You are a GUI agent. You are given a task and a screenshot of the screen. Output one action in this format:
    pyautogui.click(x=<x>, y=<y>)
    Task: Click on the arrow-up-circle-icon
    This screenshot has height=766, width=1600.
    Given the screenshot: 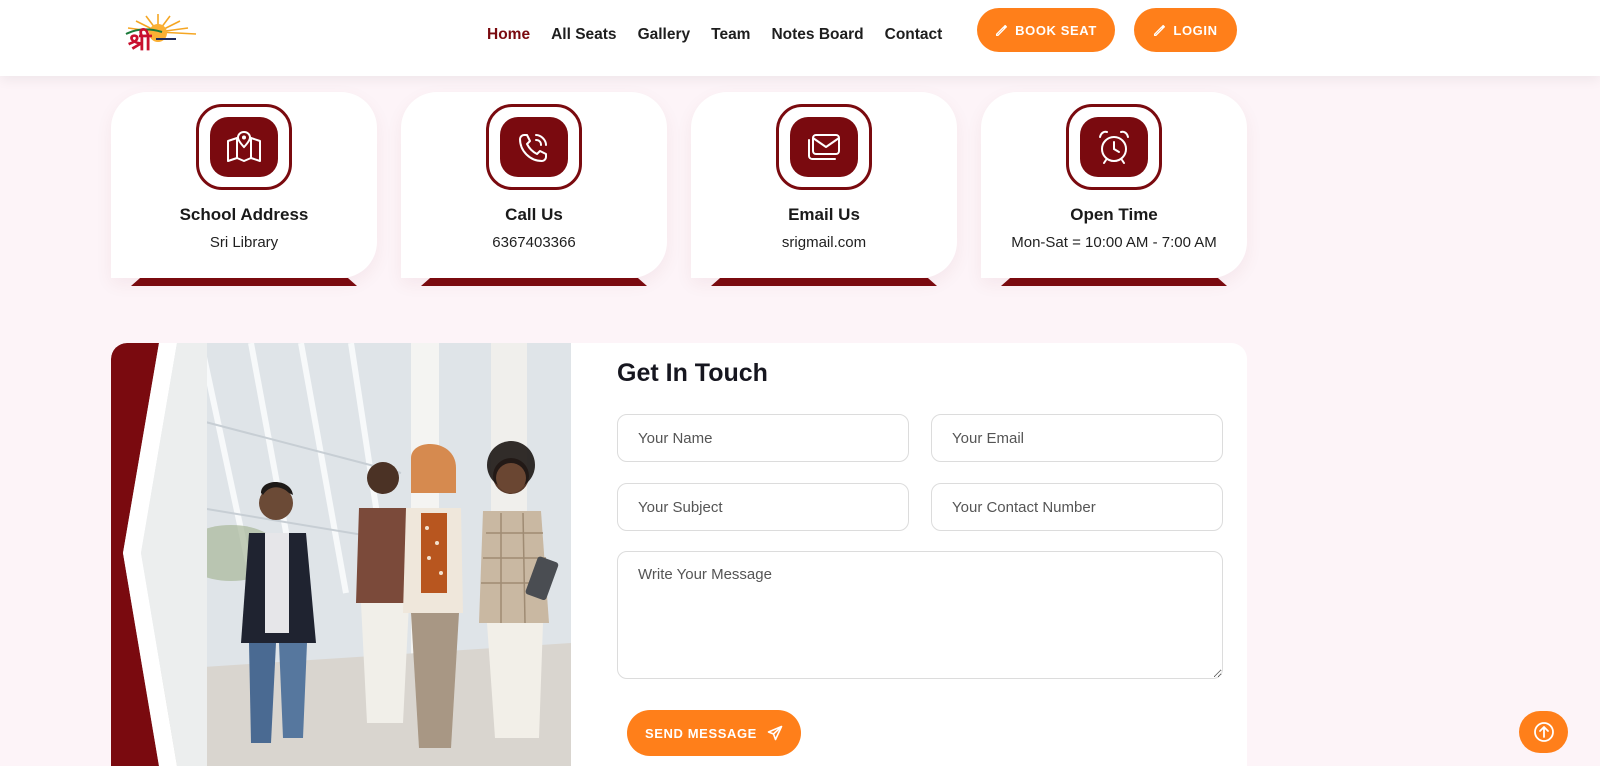 What is the action you would take?
    pyautogui.click(x=1543, y=732)
    